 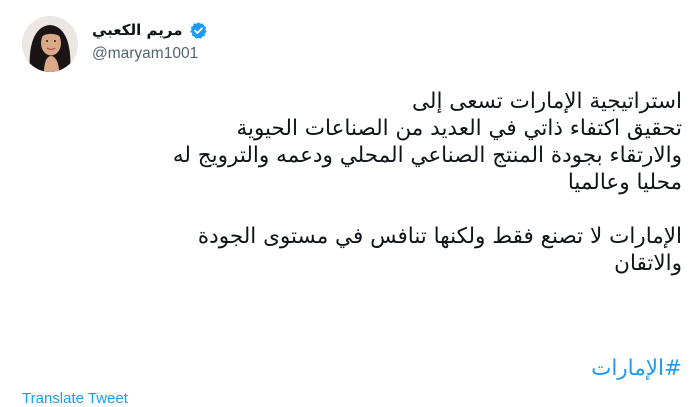 What do you see at coordinates (198, 30) in the screenshot?
I see `verified-badge-icon` at bounding box center [198, 30].